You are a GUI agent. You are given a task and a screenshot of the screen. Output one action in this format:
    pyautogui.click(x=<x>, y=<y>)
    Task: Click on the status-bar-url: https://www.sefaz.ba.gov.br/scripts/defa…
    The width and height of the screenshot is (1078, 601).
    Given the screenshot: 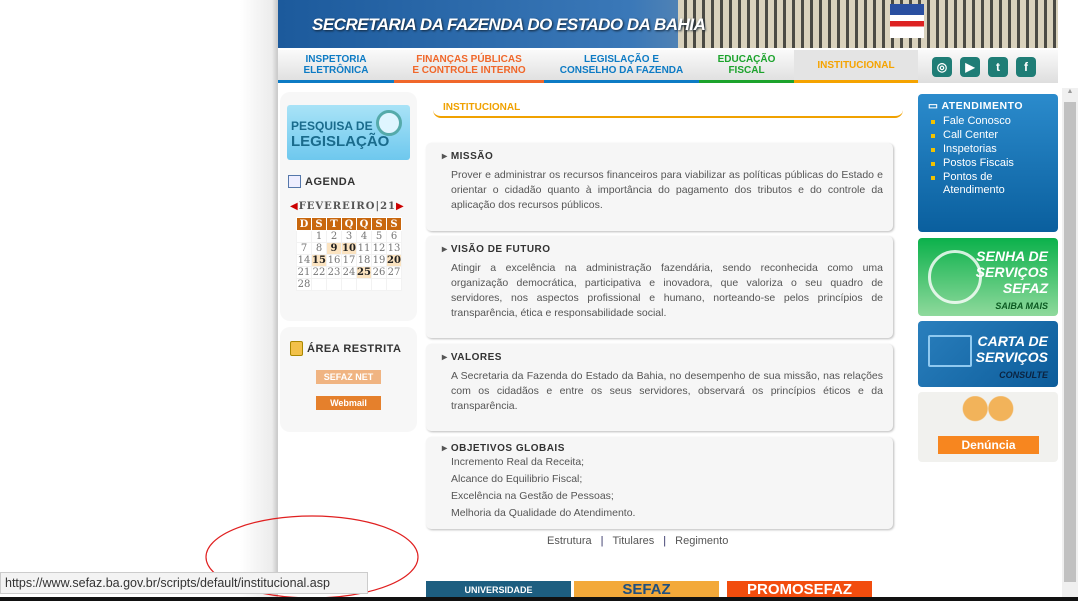 What is the action you would take?
    pyautogui.click(x=184, y=583)
    